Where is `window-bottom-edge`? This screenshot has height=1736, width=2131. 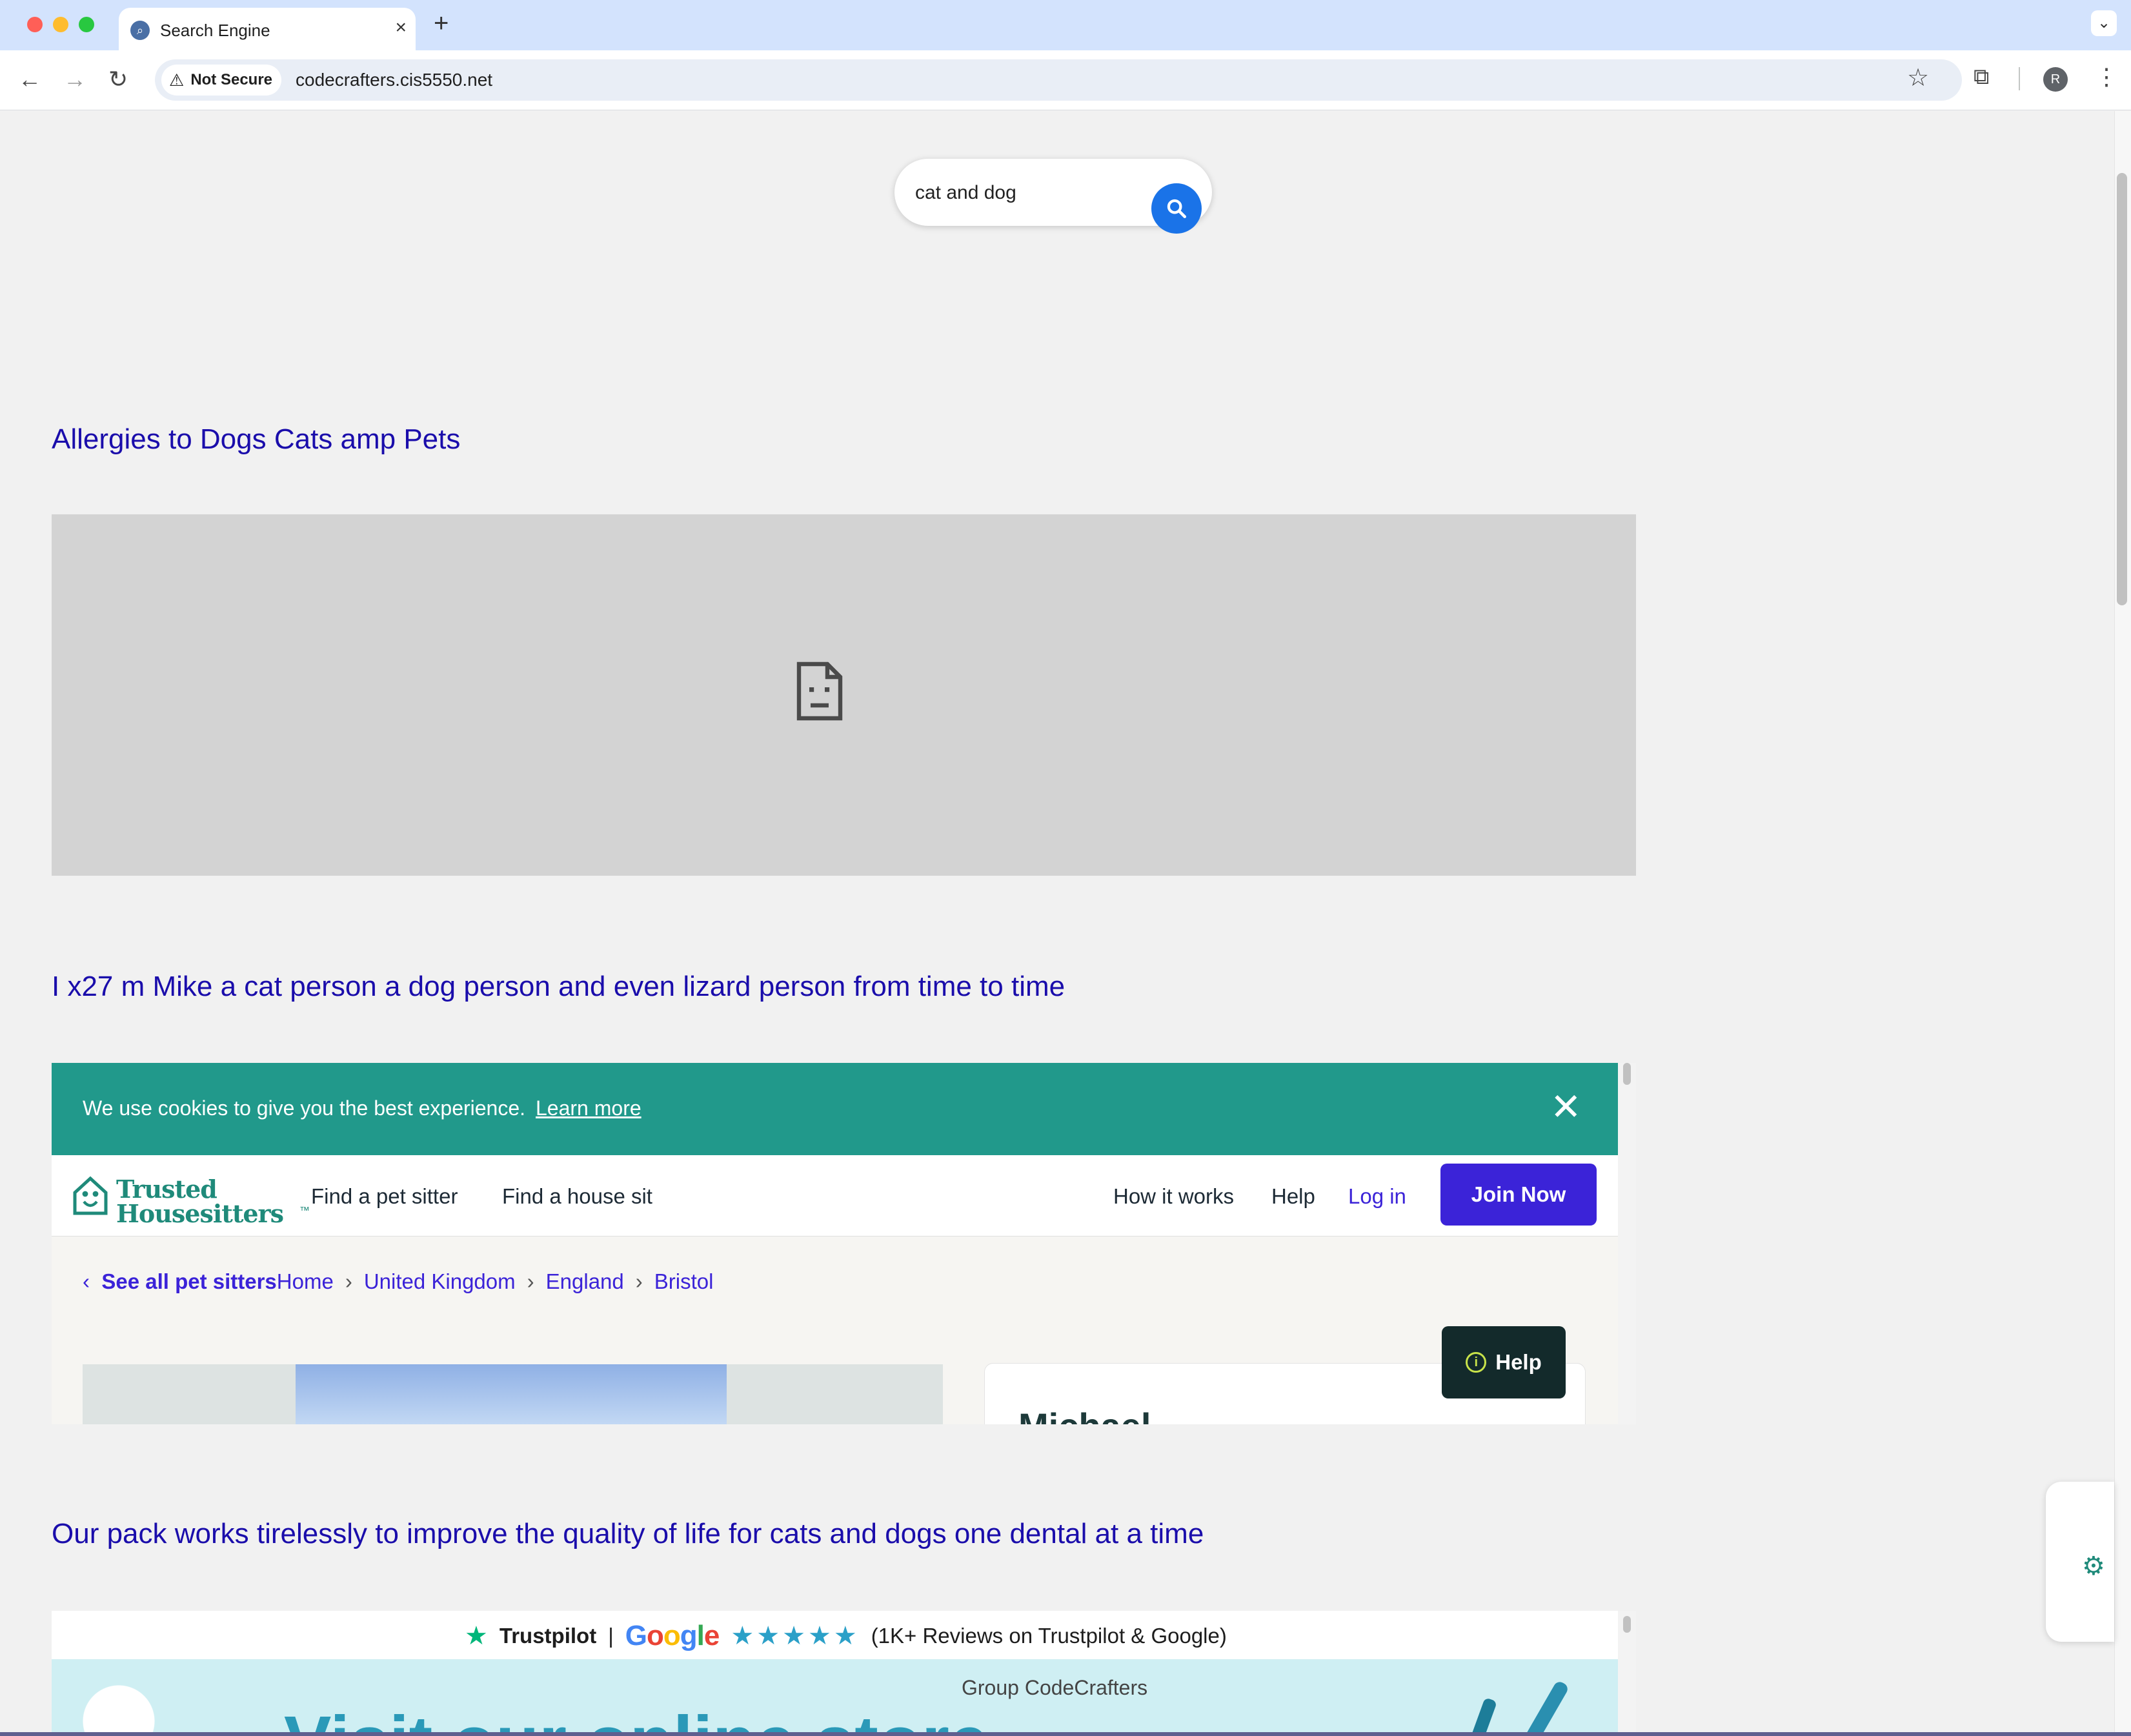 window-bottom-edge is located at coordinates (1065, 1734).